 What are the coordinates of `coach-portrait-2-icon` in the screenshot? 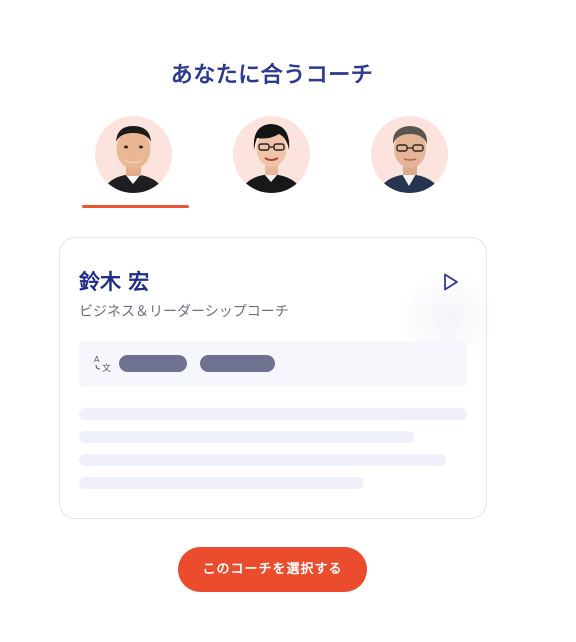 It's located at (271, 158).